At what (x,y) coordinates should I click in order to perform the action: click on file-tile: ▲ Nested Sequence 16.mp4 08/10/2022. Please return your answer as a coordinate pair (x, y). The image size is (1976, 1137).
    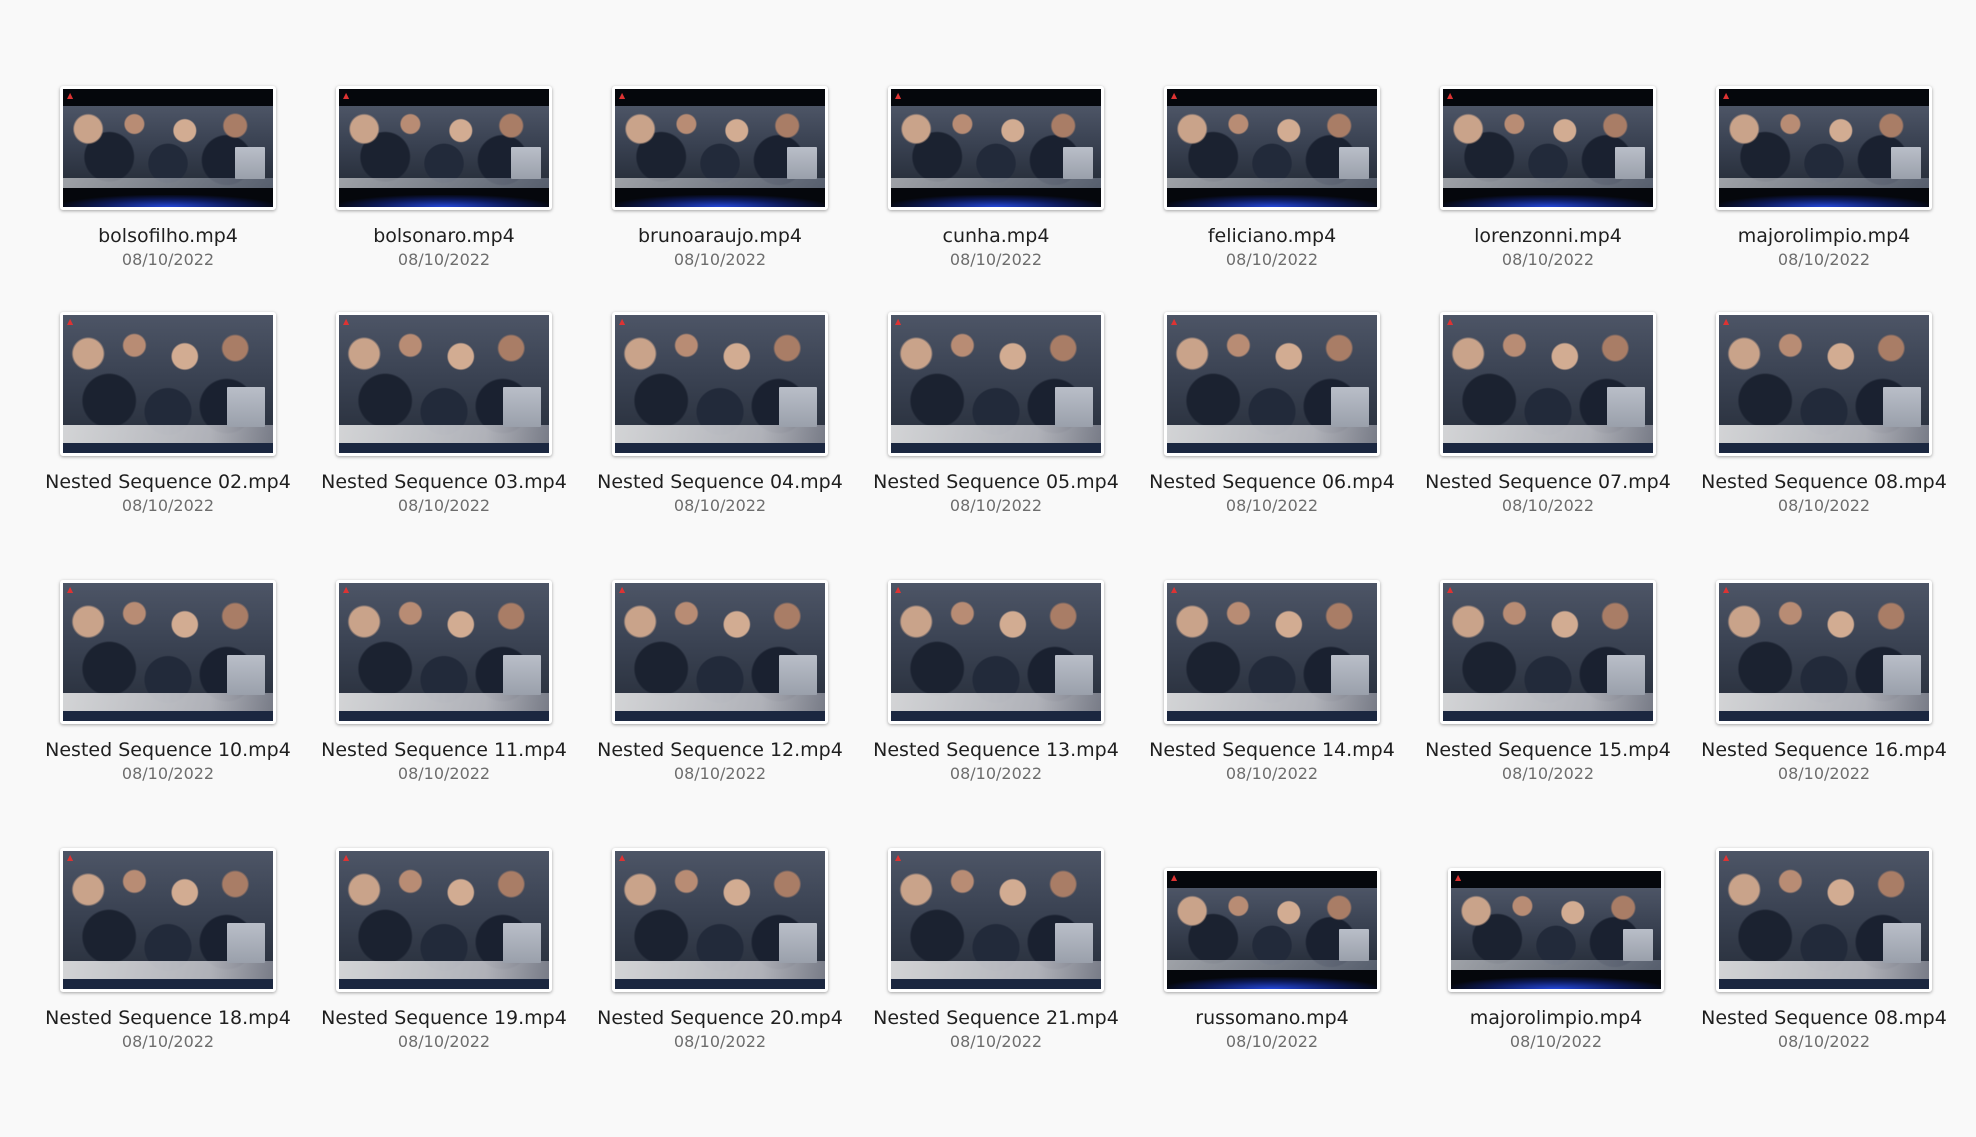
    Looking at the image, I should click on (1824, 694).